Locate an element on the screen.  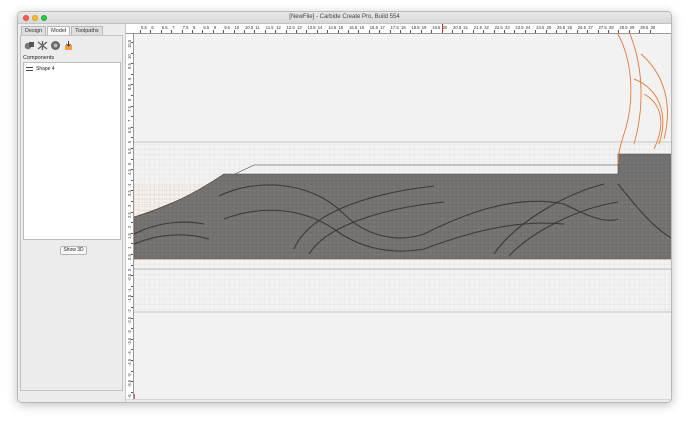
ruler-label: 17.5 is located at coordinates (394, 27).